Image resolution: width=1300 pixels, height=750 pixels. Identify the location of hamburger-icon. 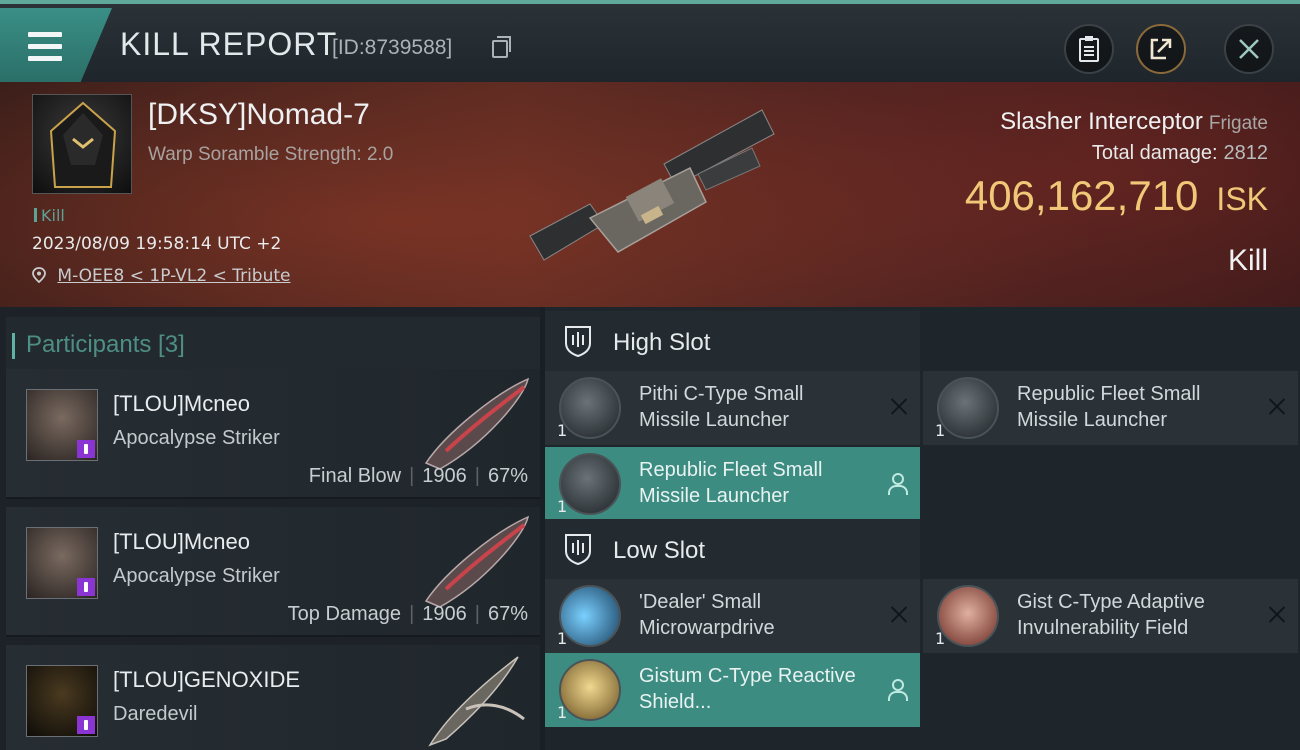
(45, 50).